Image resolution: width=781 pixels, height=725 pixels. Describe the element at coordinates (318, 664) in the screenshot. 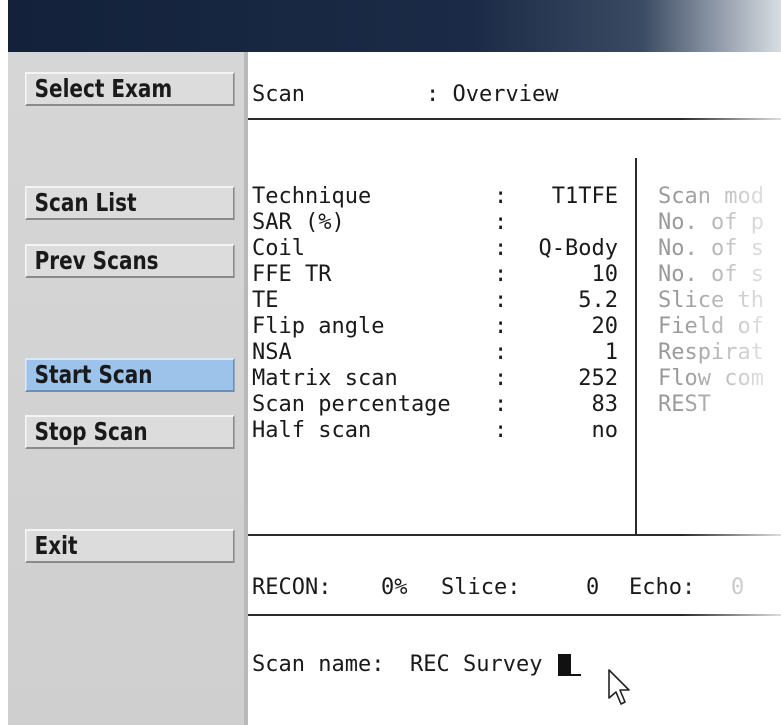

I see `command-label: Scan name:` at that location.